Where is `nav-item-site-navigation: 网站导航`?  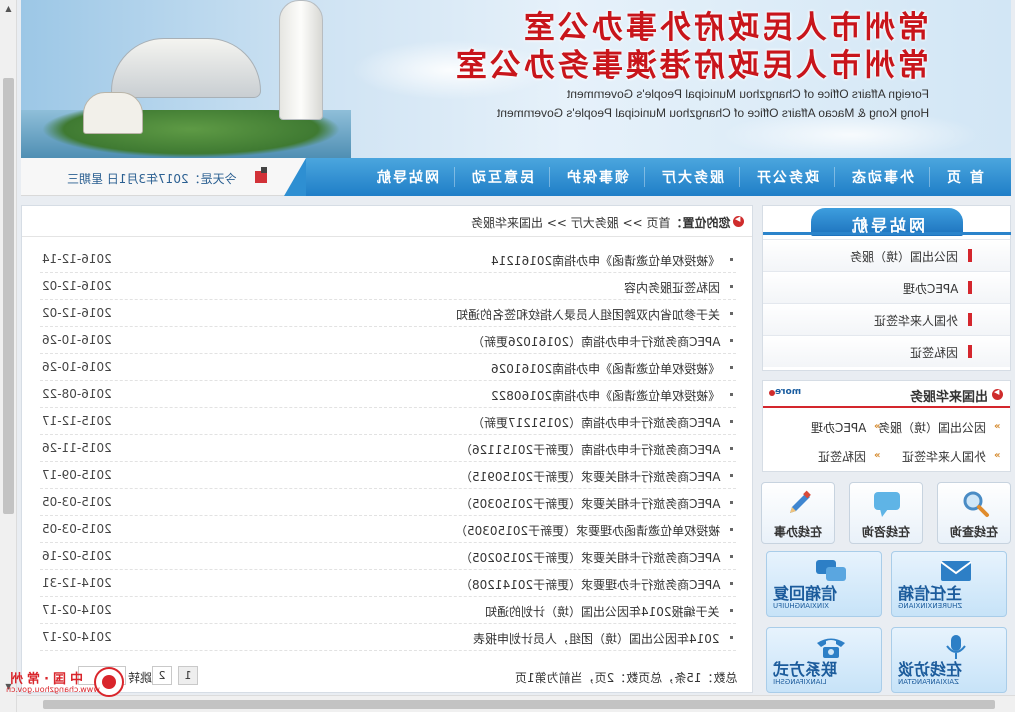
nav-item-site-navigation: 网站导航 is located at coordinates (408, 177).